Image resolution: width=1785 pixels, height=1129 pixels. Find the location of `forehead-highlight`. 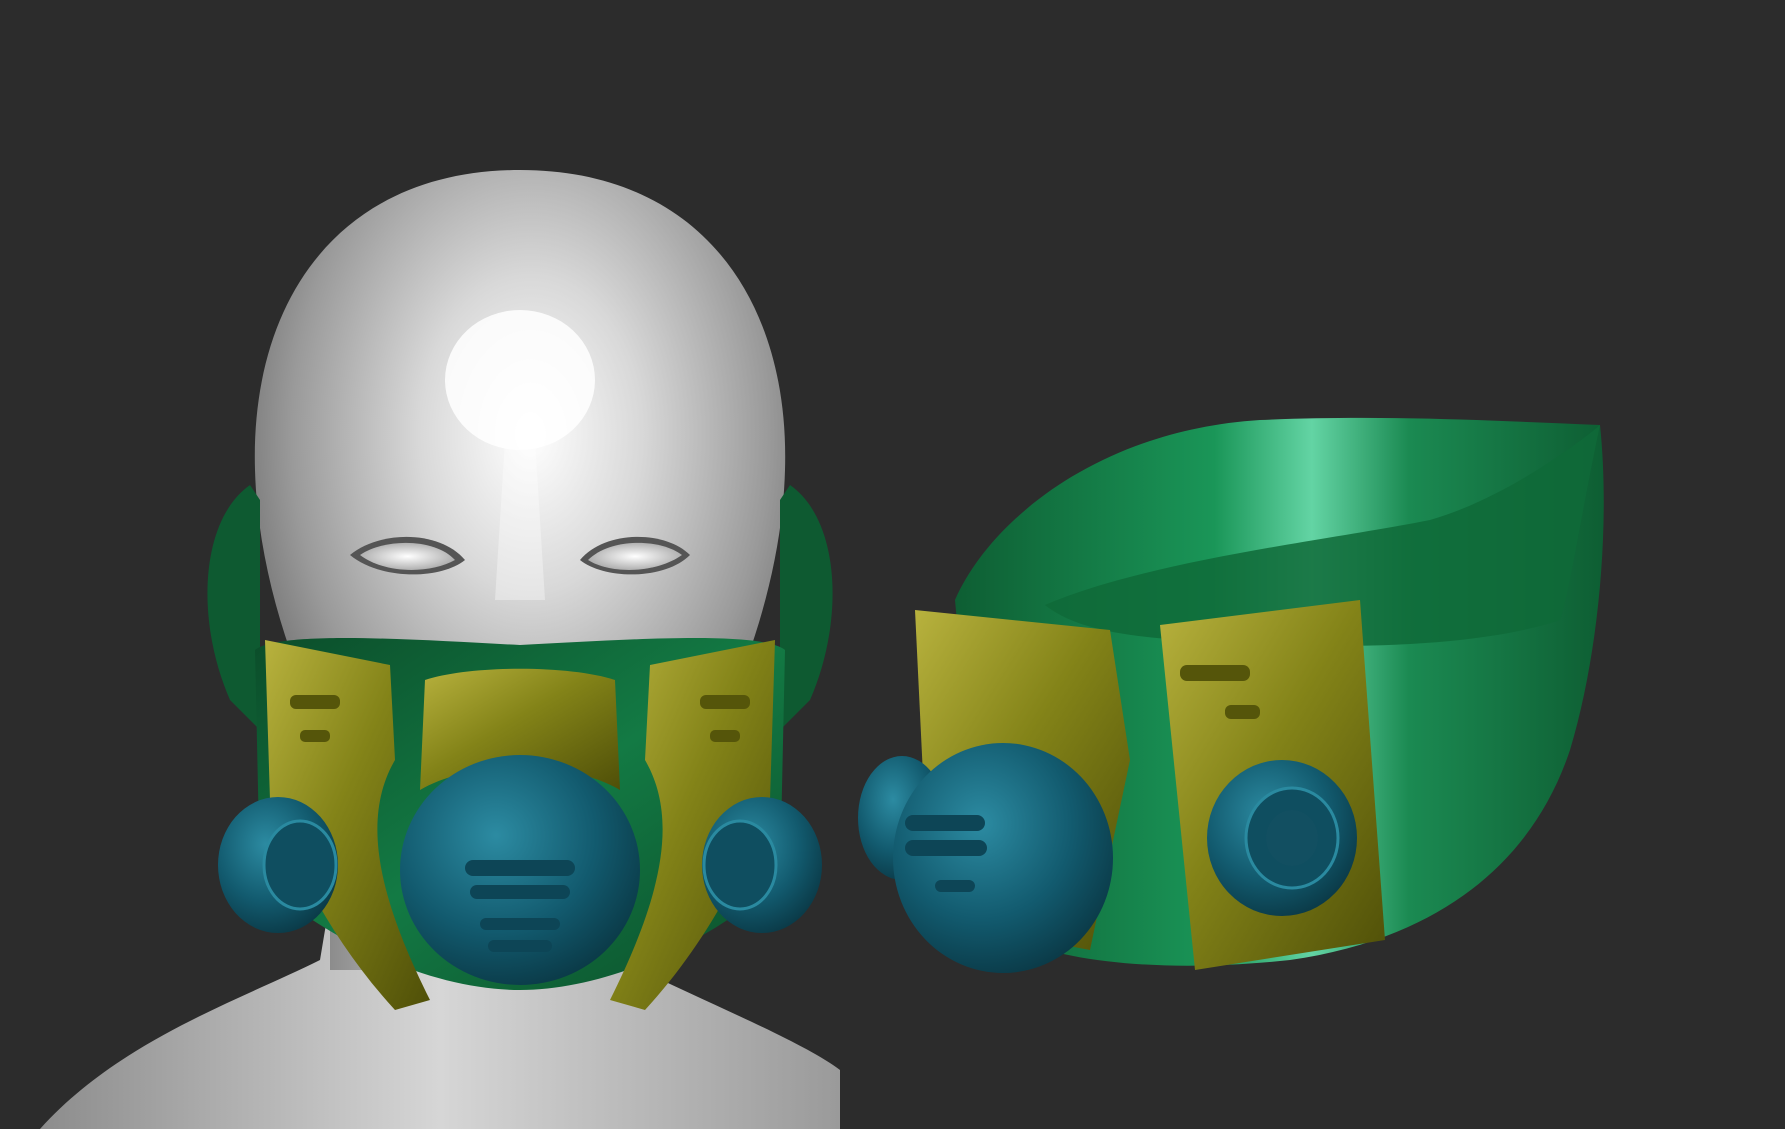

forehead-highlight is located at coordinates (520, 380).